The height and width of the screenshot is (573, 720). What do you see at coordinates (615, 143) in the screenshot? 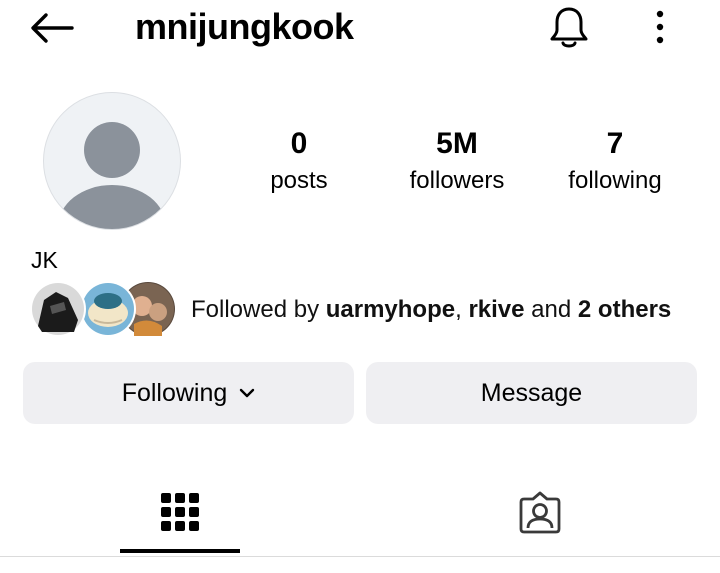
I see `following-count: 7` at bounding box center [615, 143].